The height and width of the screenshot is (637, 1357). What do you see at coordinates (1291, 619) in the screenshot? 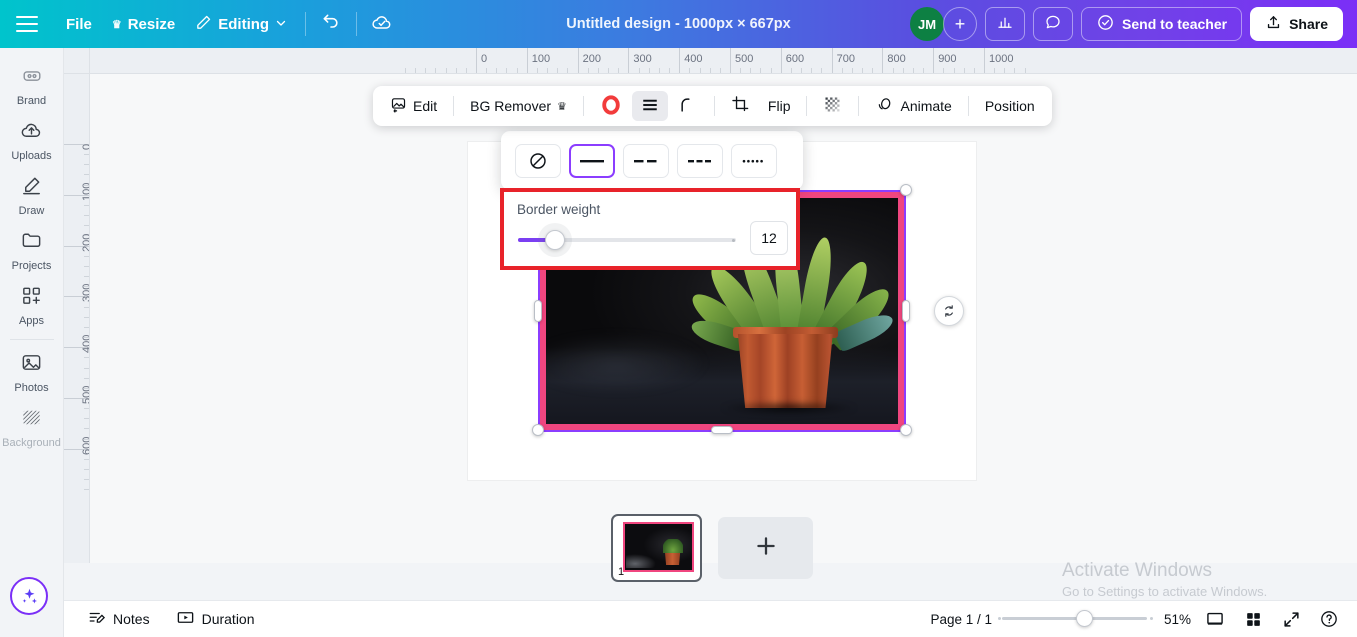
I see `expand-icon` at bounding box center [1291, 619].